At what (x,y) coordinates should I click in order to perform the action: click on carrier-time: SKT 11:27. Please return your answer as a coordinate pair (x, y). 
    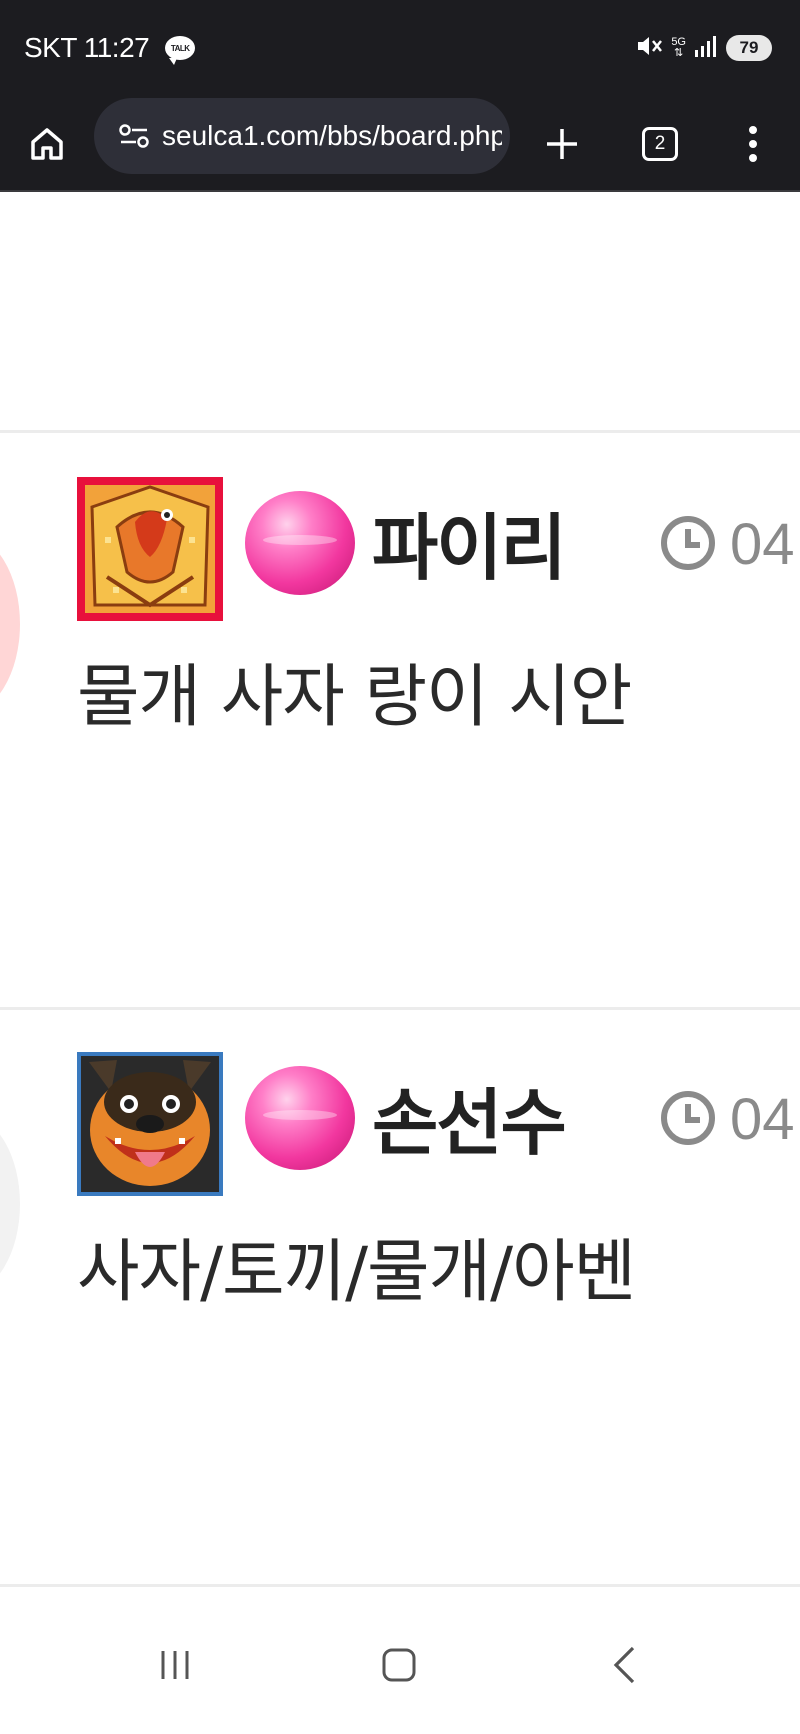
    Looking at the image, I should click on (87, 47).